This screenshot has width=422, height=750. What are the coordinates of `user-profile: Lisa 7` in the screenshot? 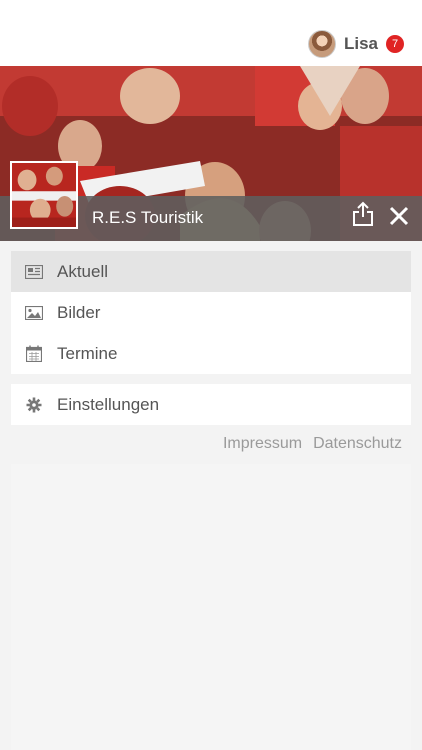 It's located at (355, 44).